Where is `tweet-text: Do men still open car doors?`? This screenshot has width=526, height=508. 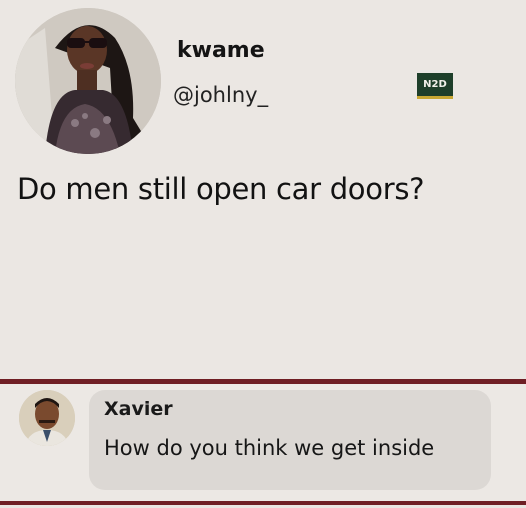
tweet-text: Do men still open car doors? is located at coordinates (221, 189).